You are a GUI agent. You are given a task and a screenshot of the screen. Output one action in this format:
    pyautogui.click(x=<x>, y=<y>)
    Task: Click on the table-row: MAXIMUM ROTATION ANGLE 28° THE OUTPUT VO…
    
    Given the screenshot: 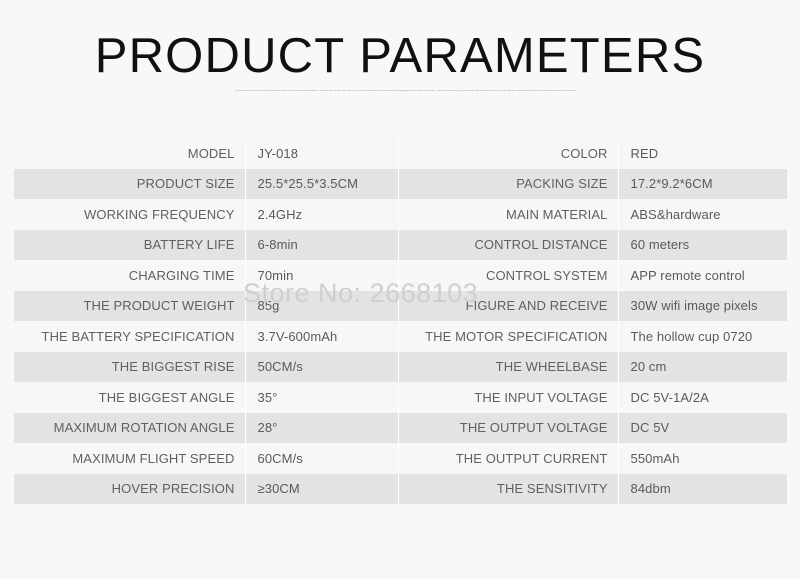 What is the action you would take?
    pyautogui.click(x=400, y=427)
    